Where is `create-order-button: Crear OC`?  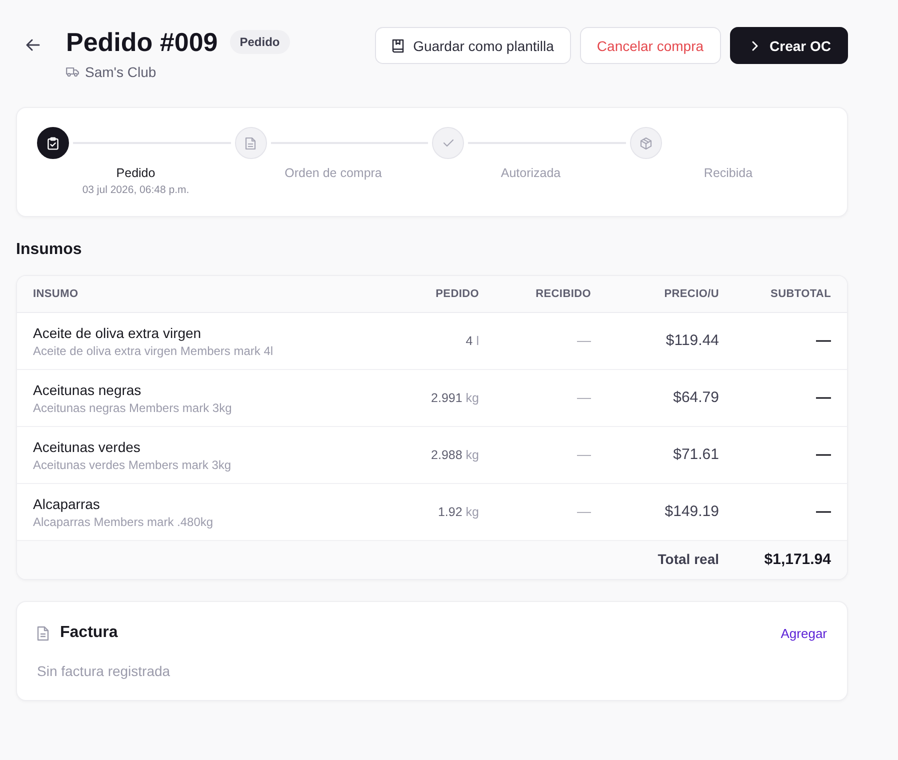 create-order-button: Crear OC is located at coordinates (789, 45).